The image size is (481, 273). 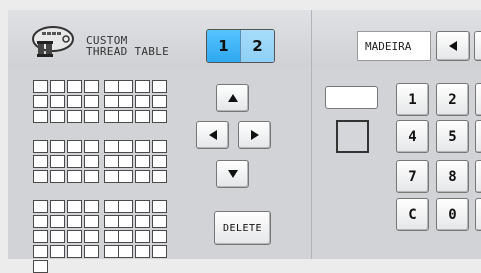 What do you see at coordinates (412, 176) in the screenshot?
I see `key-7: 7` at bounding box center [412, 176].